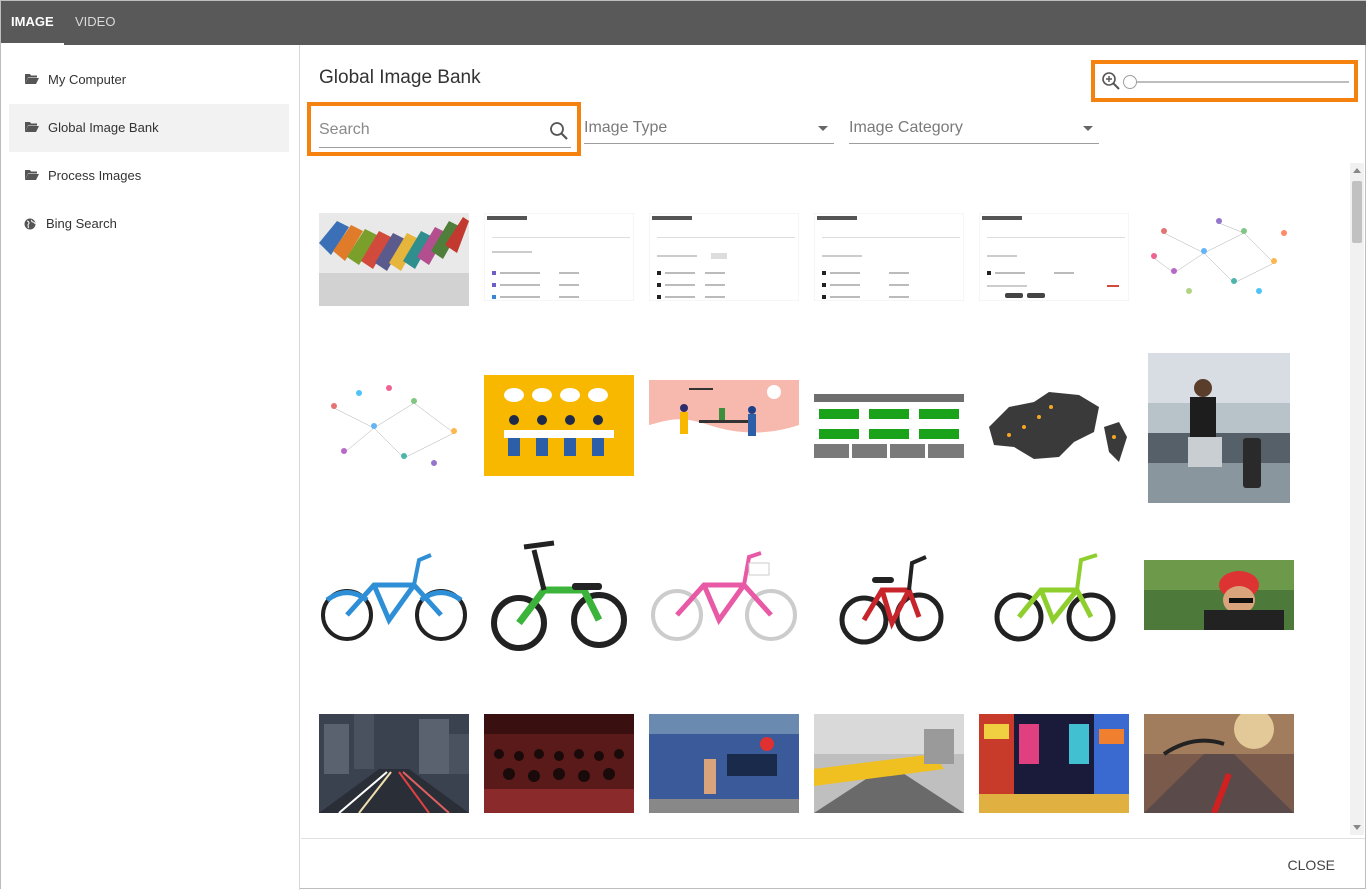 Image resolution: width=1366 pixels, height=890 pixels. Describe the element at coordinates (1054, 425) in the screenshot. I see `thumbnail-europe-map` at that location.